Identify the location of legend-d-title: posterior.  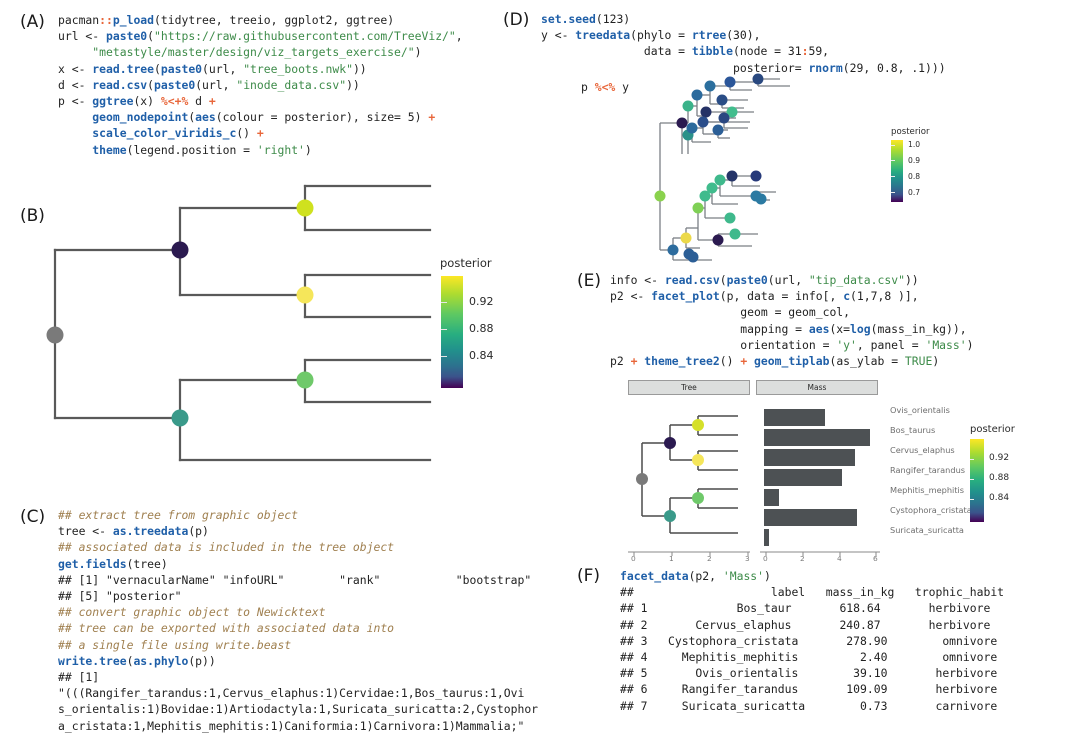
(910, 132).